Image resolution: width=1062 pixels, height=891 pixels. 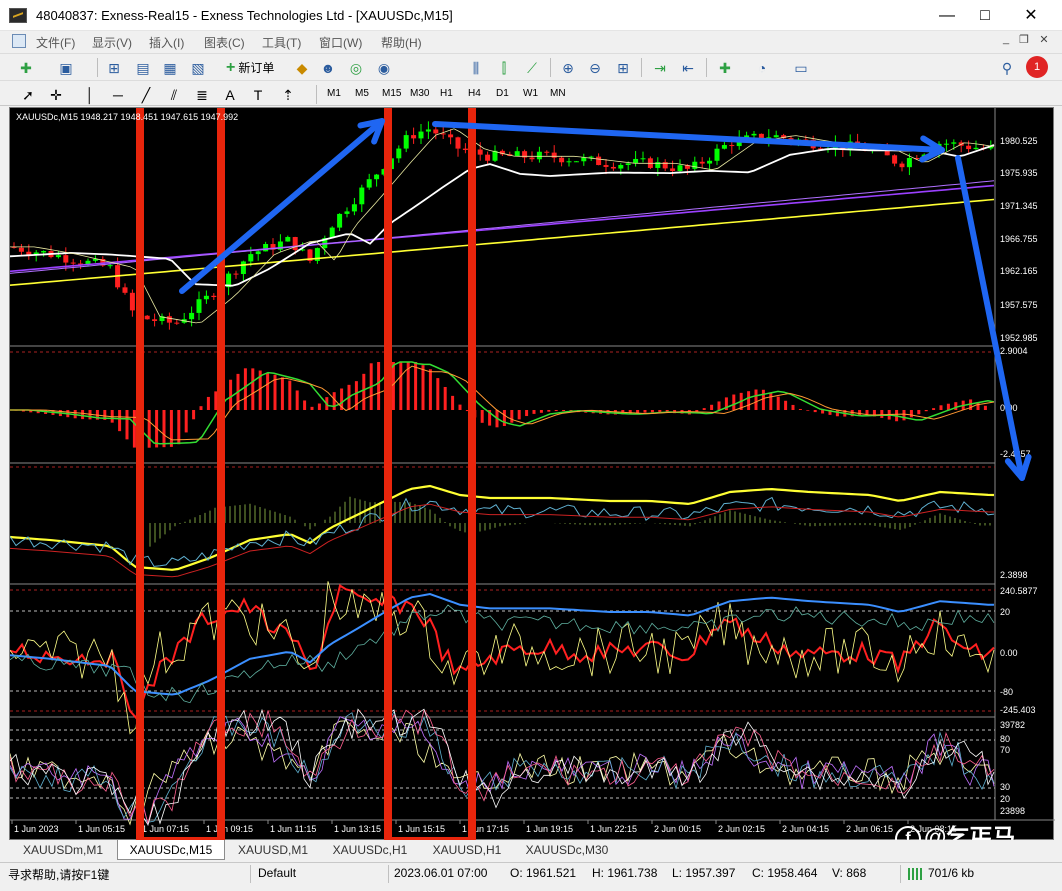 What do you see at coordinates (1037, 67) in the screenshot?
I see `notification-badge: 1` at bounding box center [1037, 67].